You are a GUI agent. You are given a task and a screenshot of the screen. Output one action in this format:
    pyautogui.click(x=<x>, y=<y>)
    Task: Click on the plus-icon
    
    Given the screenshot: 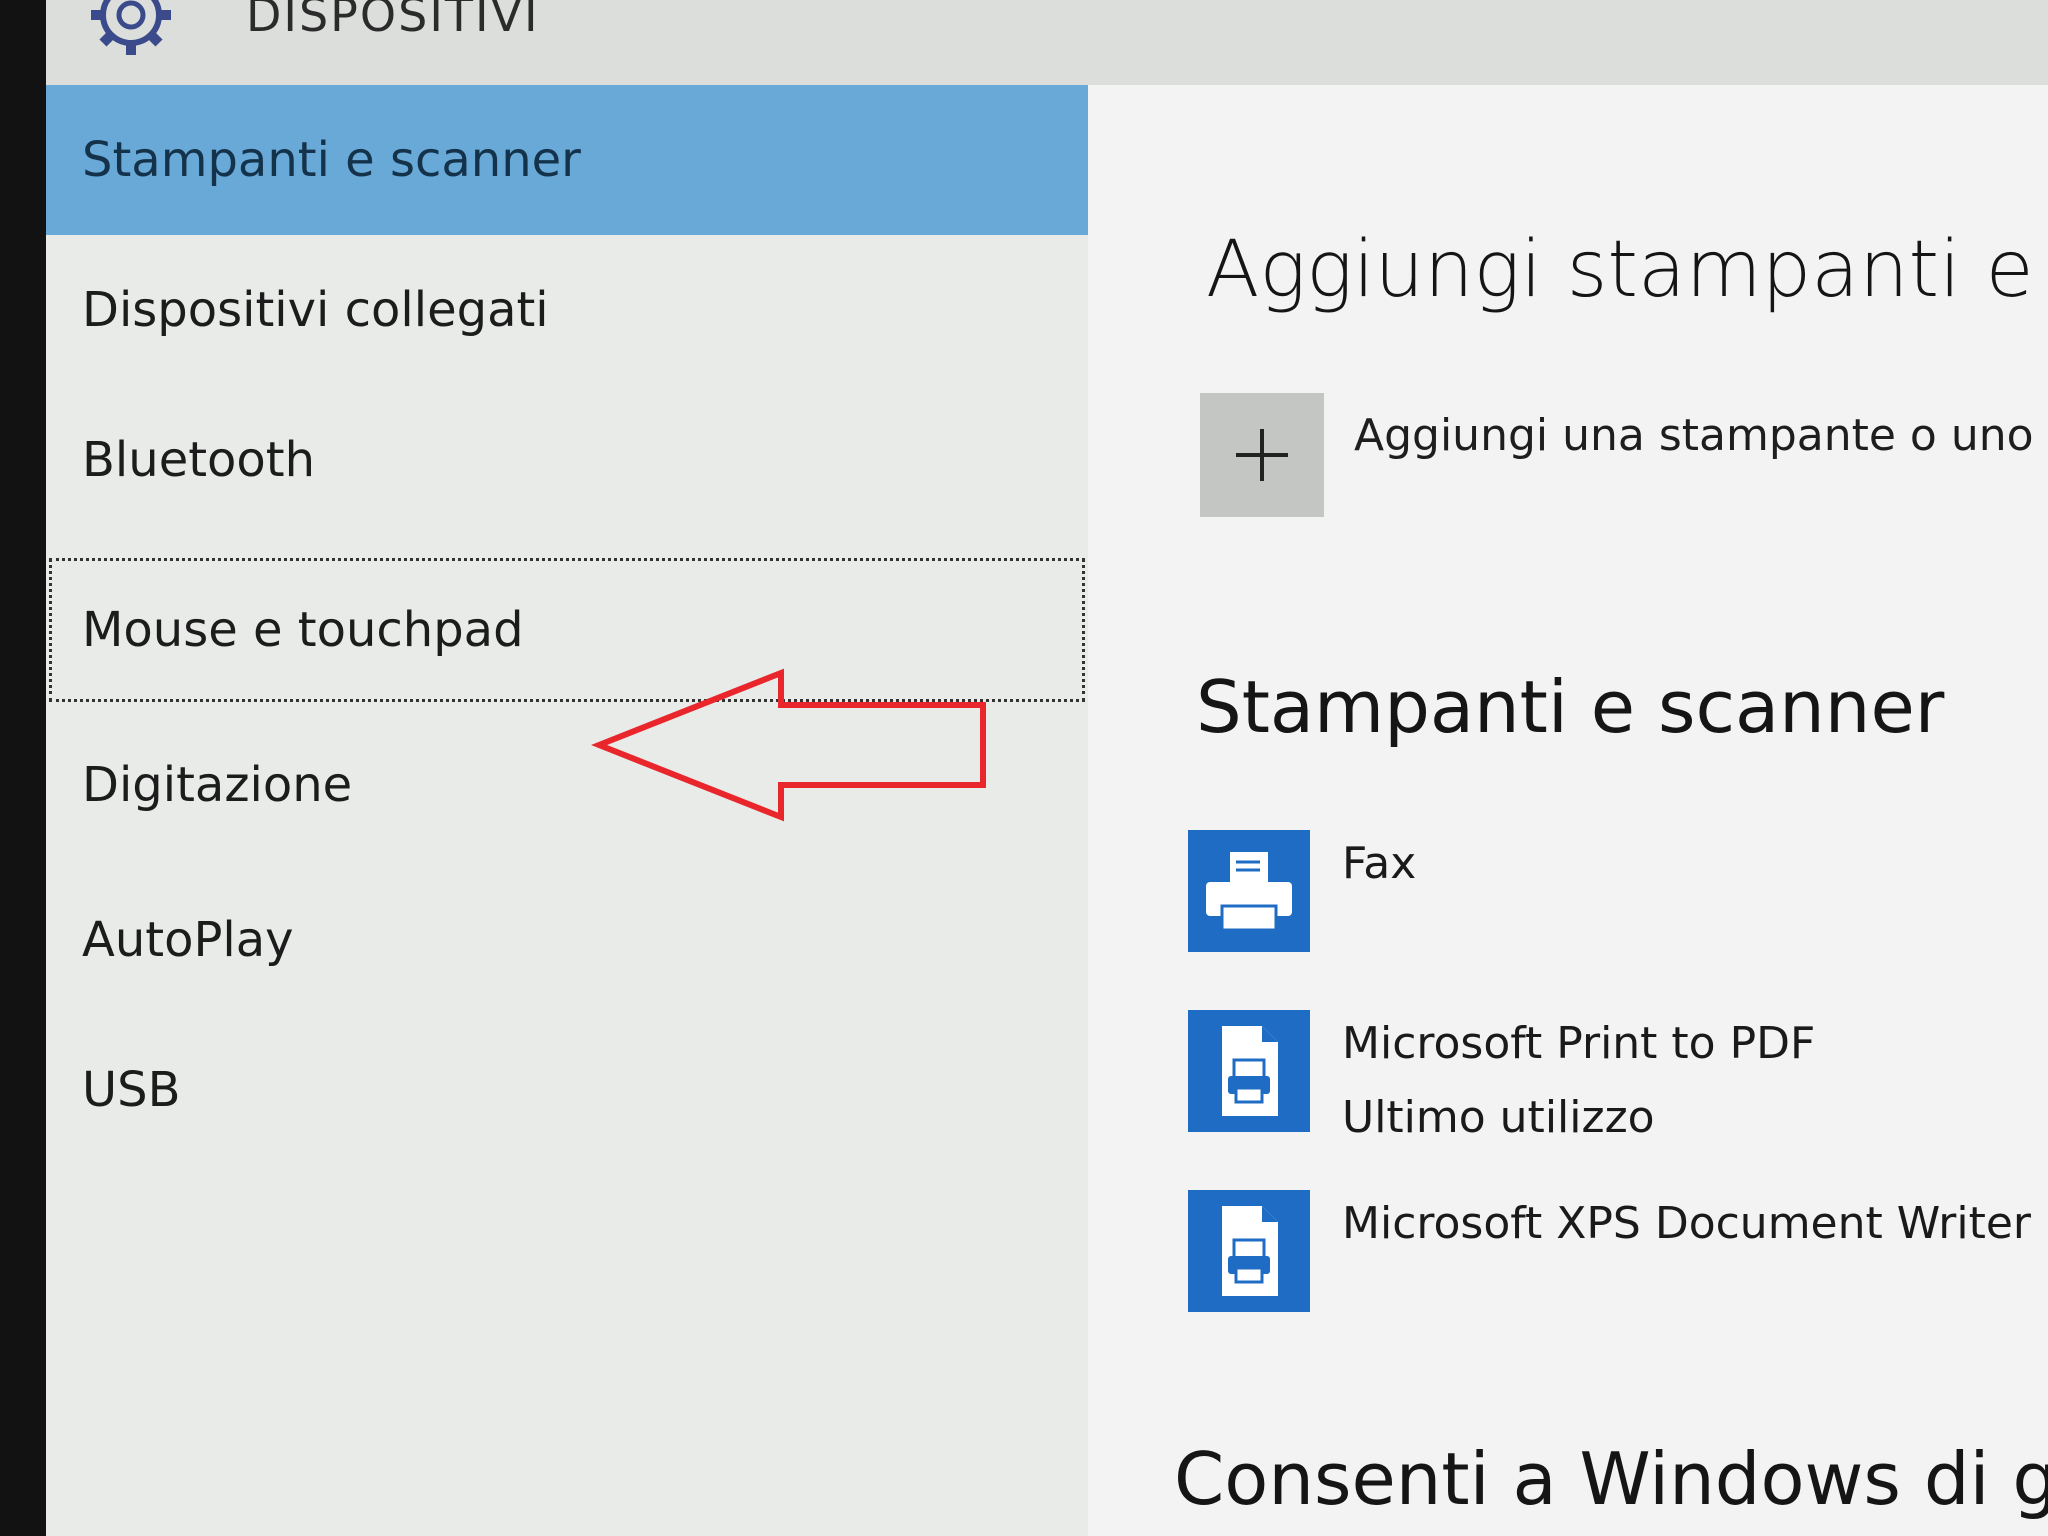 What is the action you would take?
    pyautogui.click(x=1262, y=455)
    